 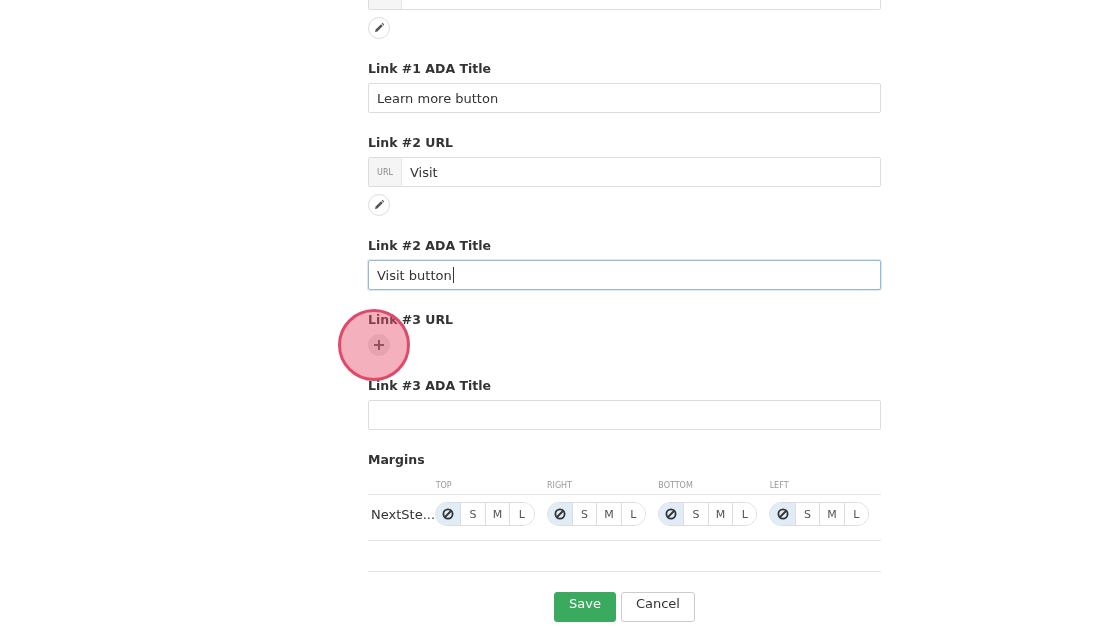 What do you see at coordinates (779, 485) in the screenshot?
I see `column-header: LEFT` at bounding box center [779, 485].